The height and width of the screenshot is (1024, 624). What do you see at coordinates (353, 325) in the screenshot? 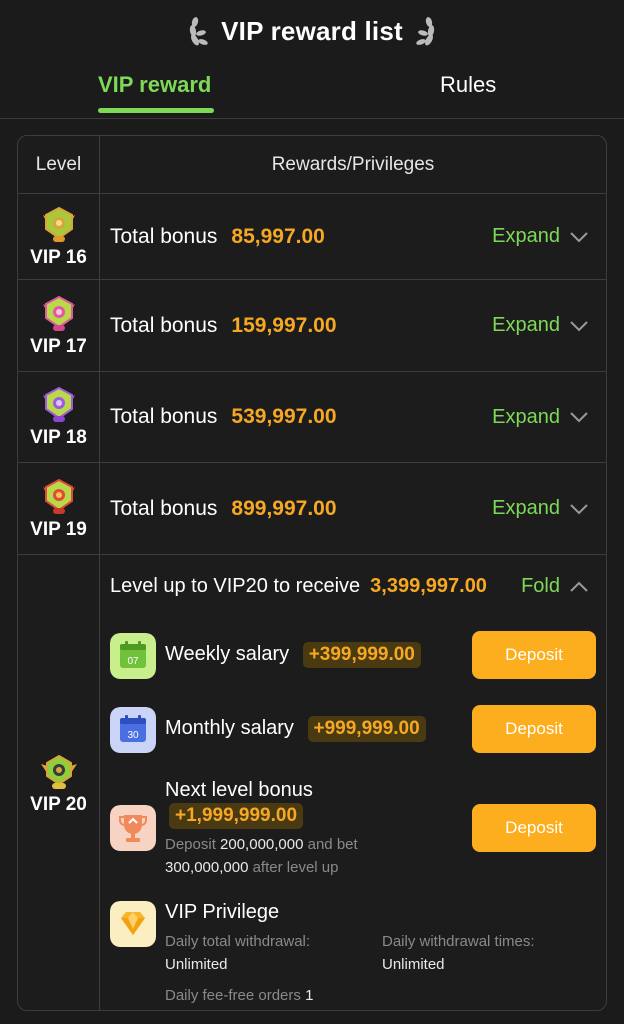
I see `rewards-cell: Total bonus 159,997.00 Expand` at bounding box center [353, 325].